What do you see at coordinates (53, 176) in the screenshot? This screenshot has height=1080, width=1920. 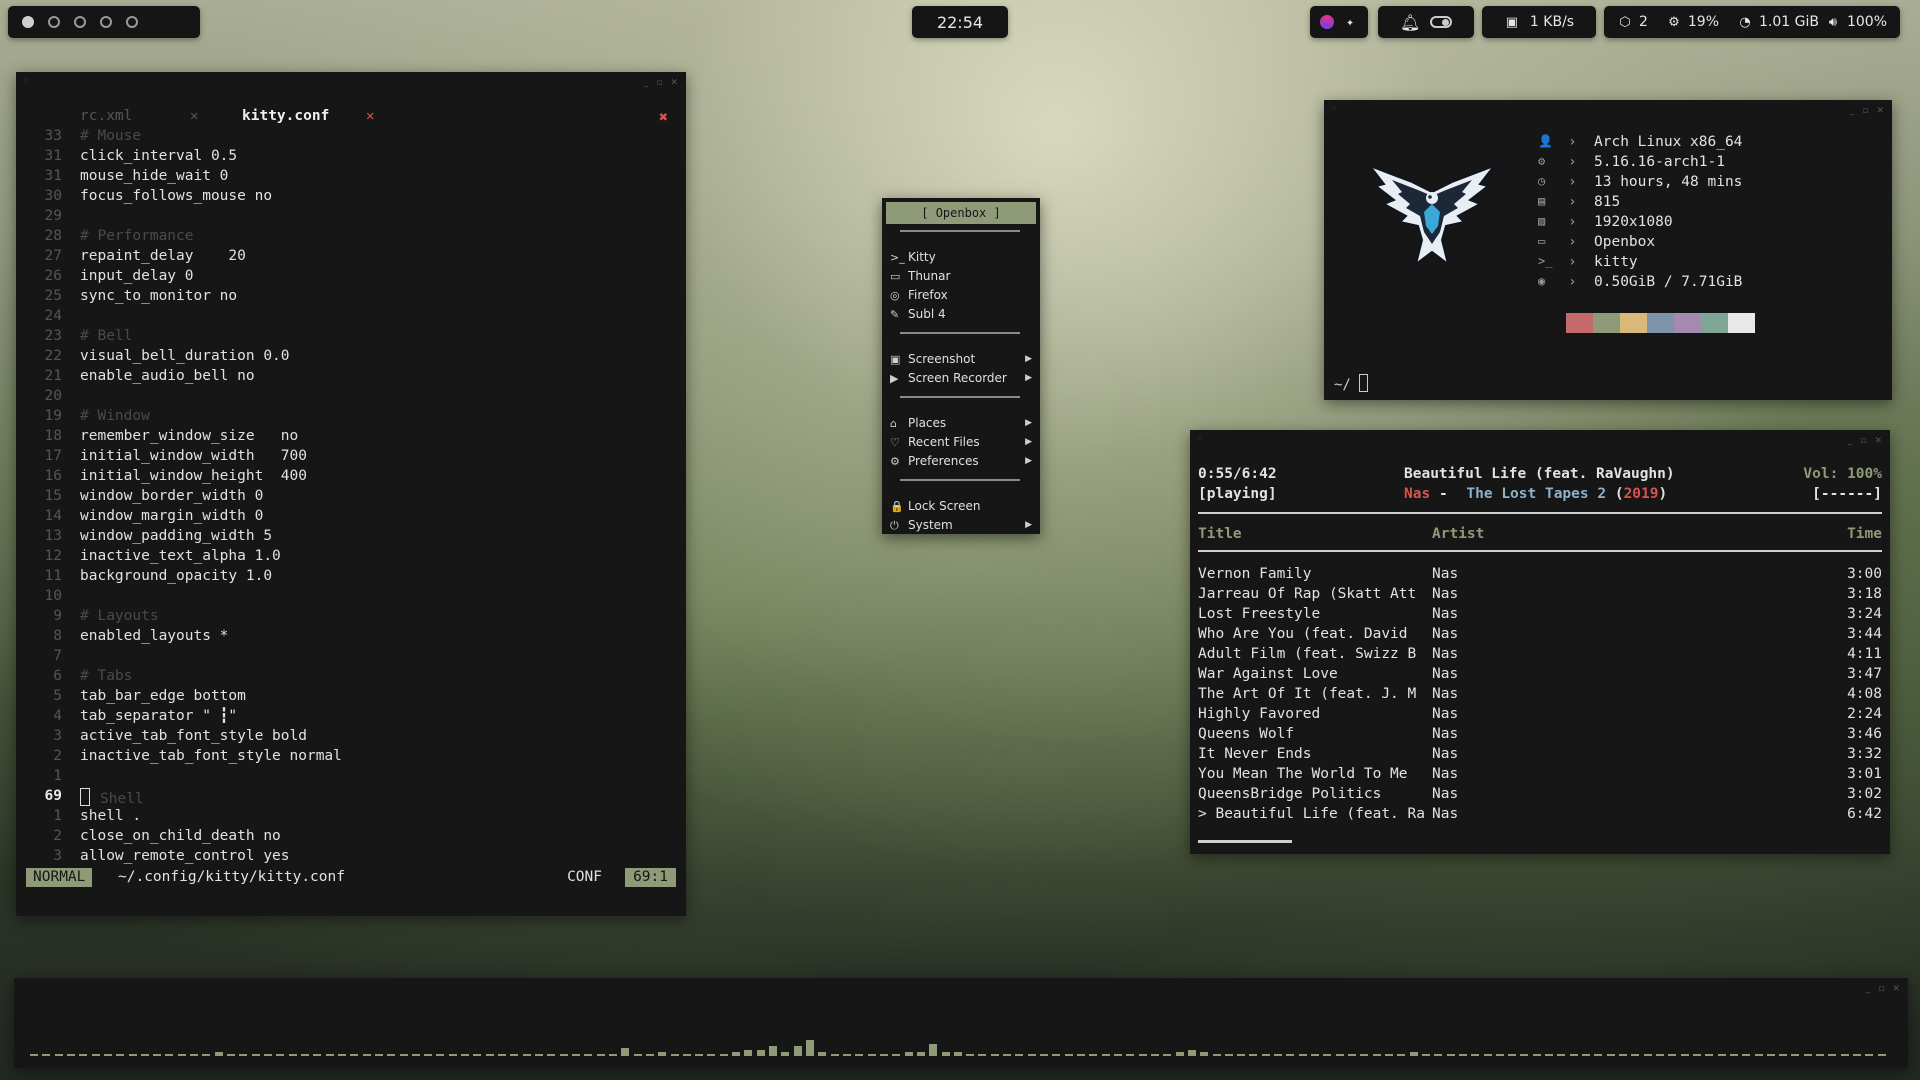 I see `line-number: 31` at bounding box center [53, 176].